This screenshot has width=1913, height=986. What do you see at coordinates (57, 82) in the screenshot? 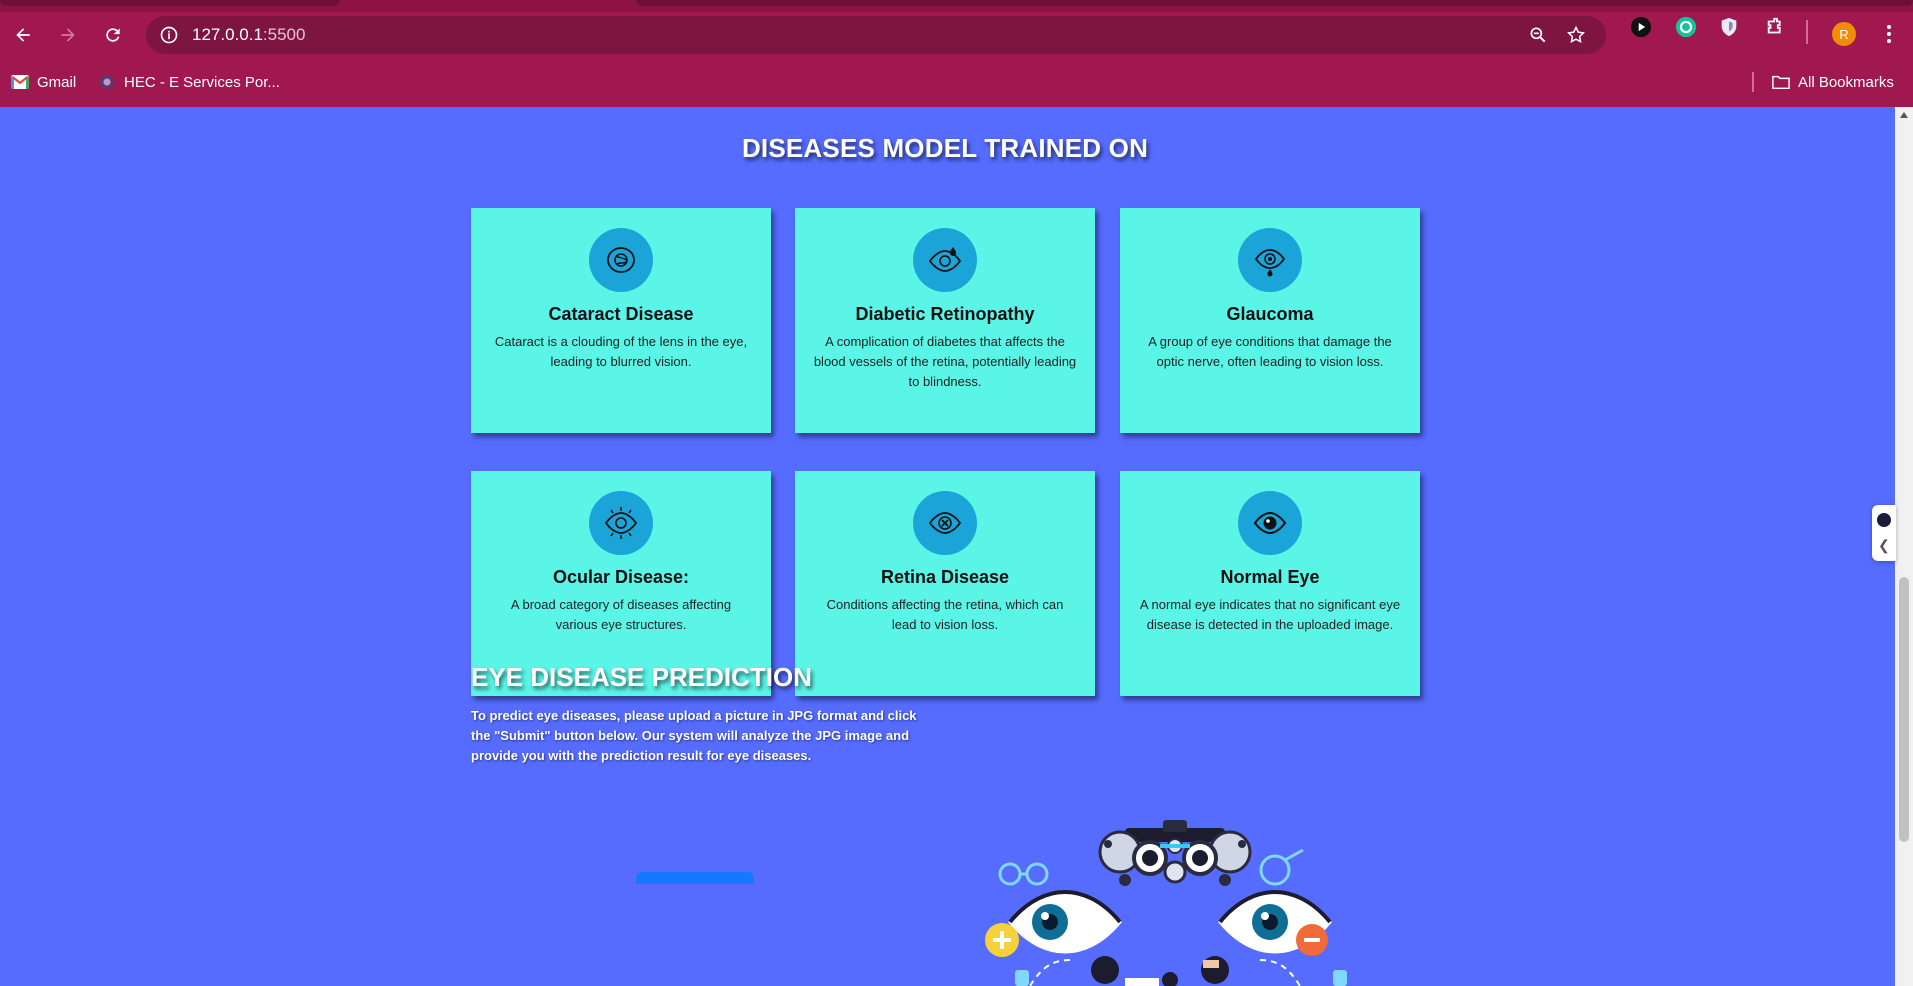
I see `bookmark-label: Gmail` at bounding box center [57, 82].